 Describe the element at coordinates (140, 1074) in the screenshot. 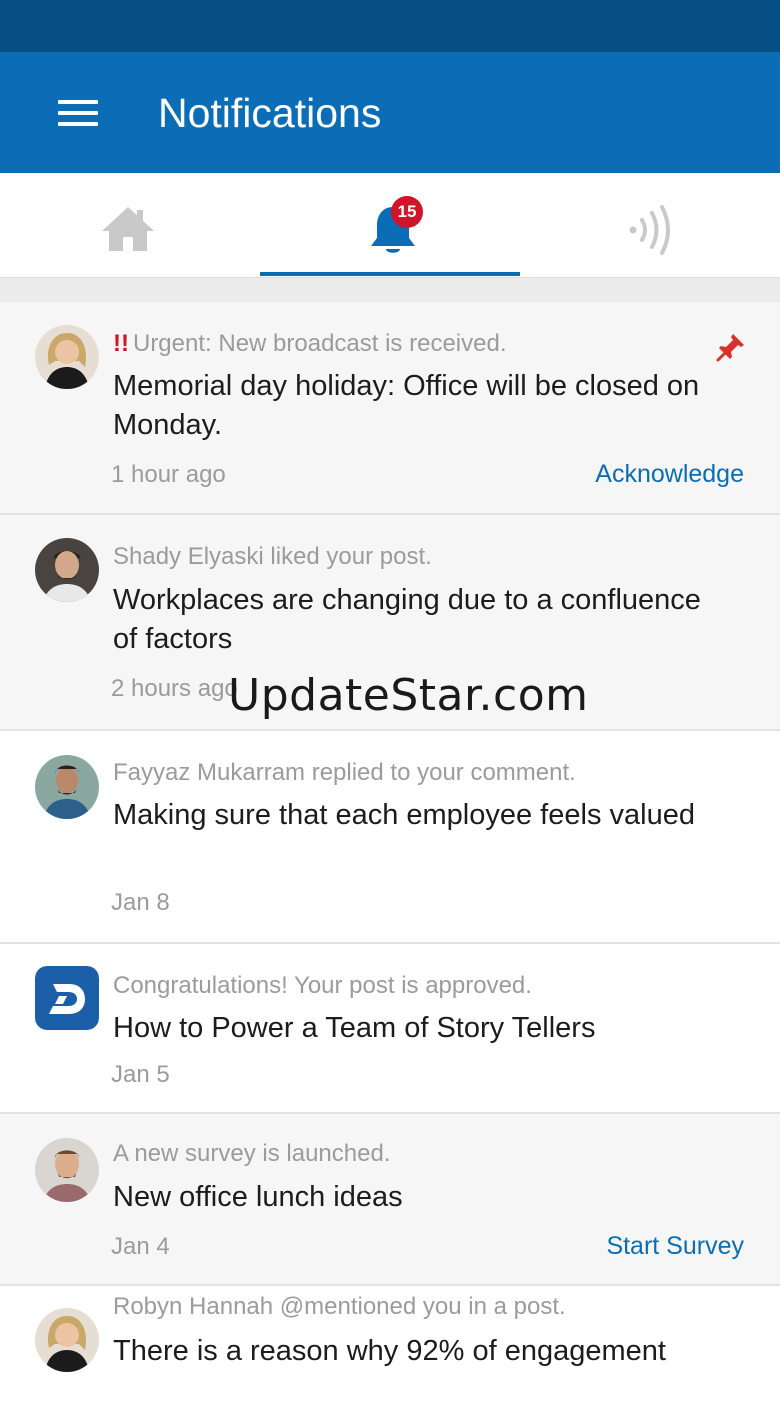

I see `notification-time: Jan 5` at that location.